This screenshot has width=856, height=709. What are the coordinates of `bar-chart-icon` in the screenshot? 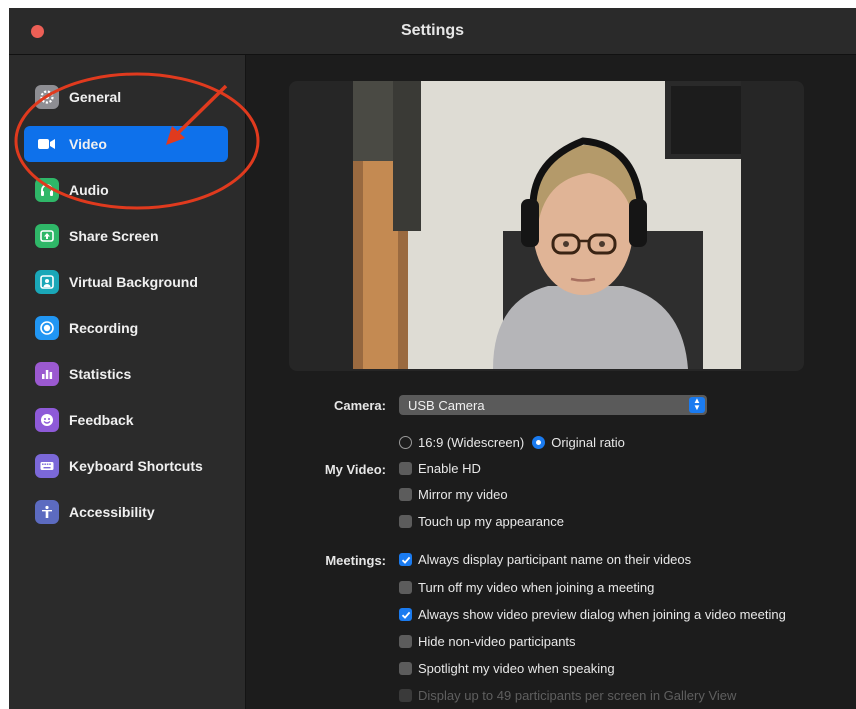 It's located at (47, 374).